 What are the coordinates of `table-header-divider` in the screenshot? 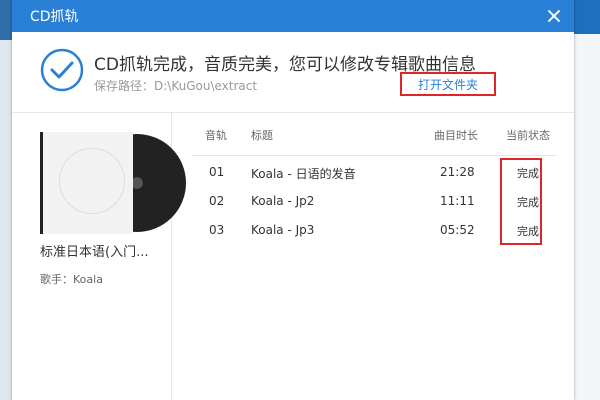 It's located at (374, 155).